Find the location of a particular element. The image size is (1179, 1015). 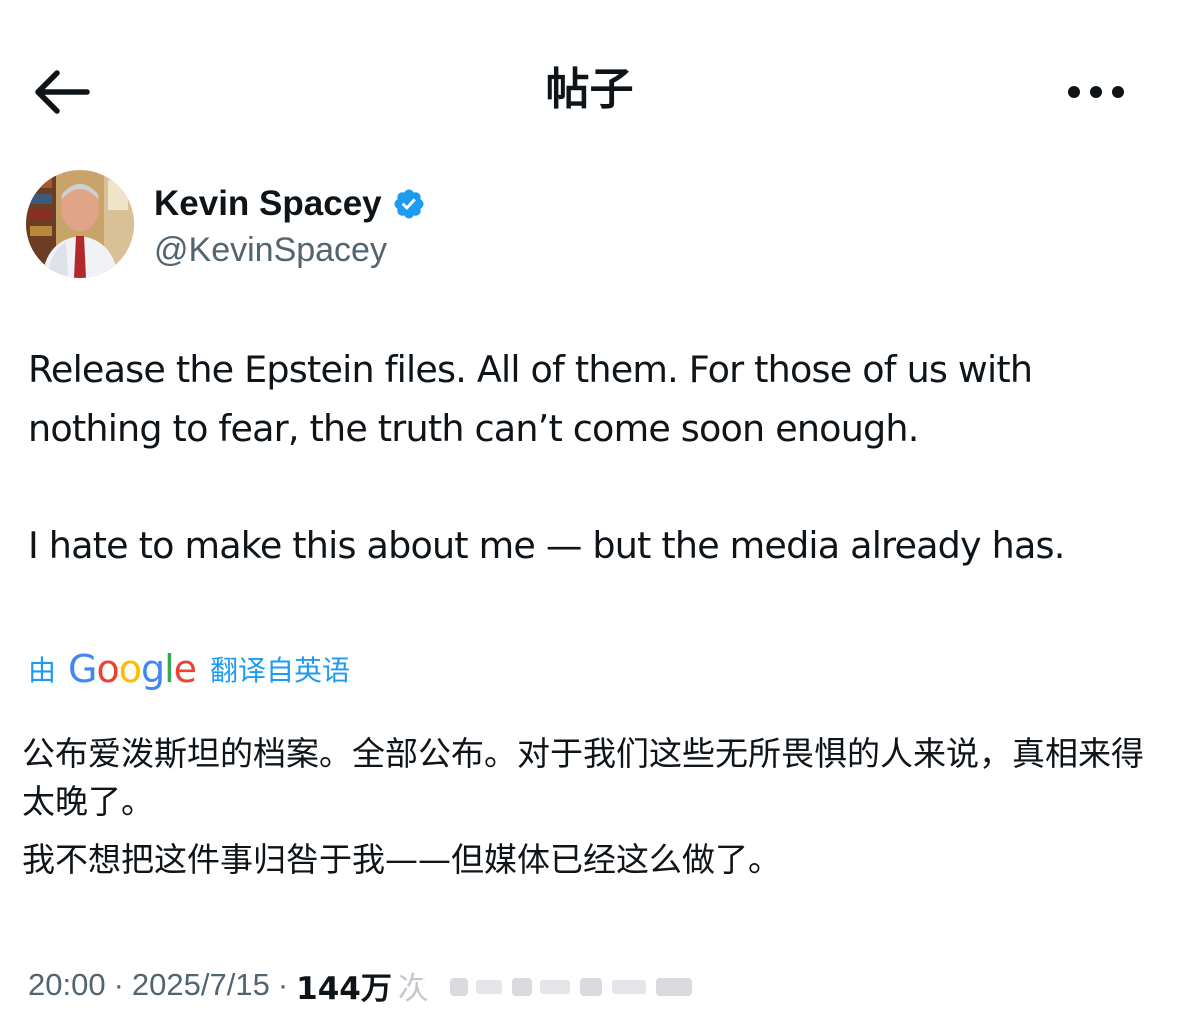

translation-suffix: 翻译自英语 is located at coordinates (280, 670).